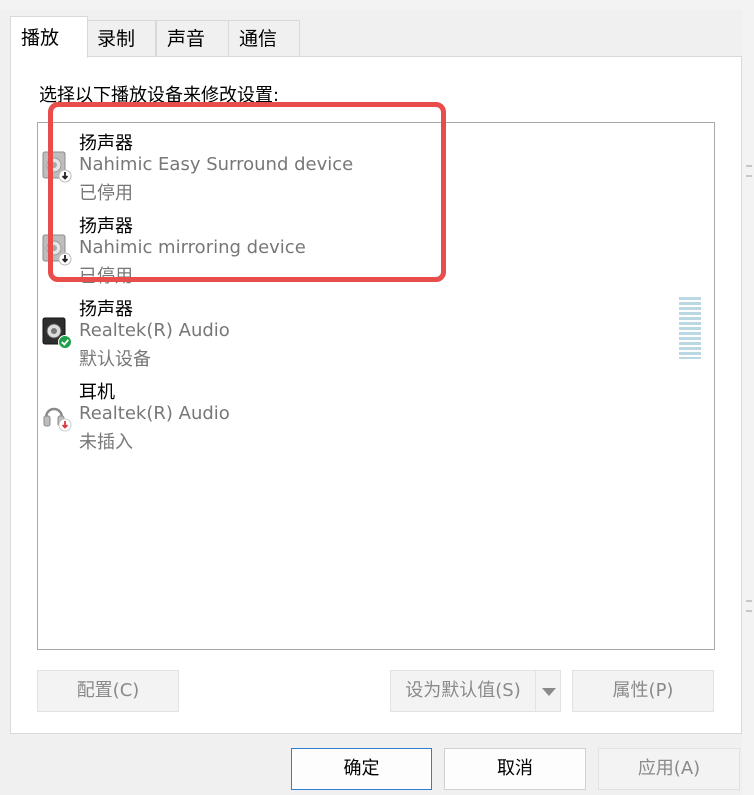  What do you see at coordinates (216, 164) in the screenshot?
I see `device-description: Nahimic Easy Surround device` at bounding box center [216, 164].